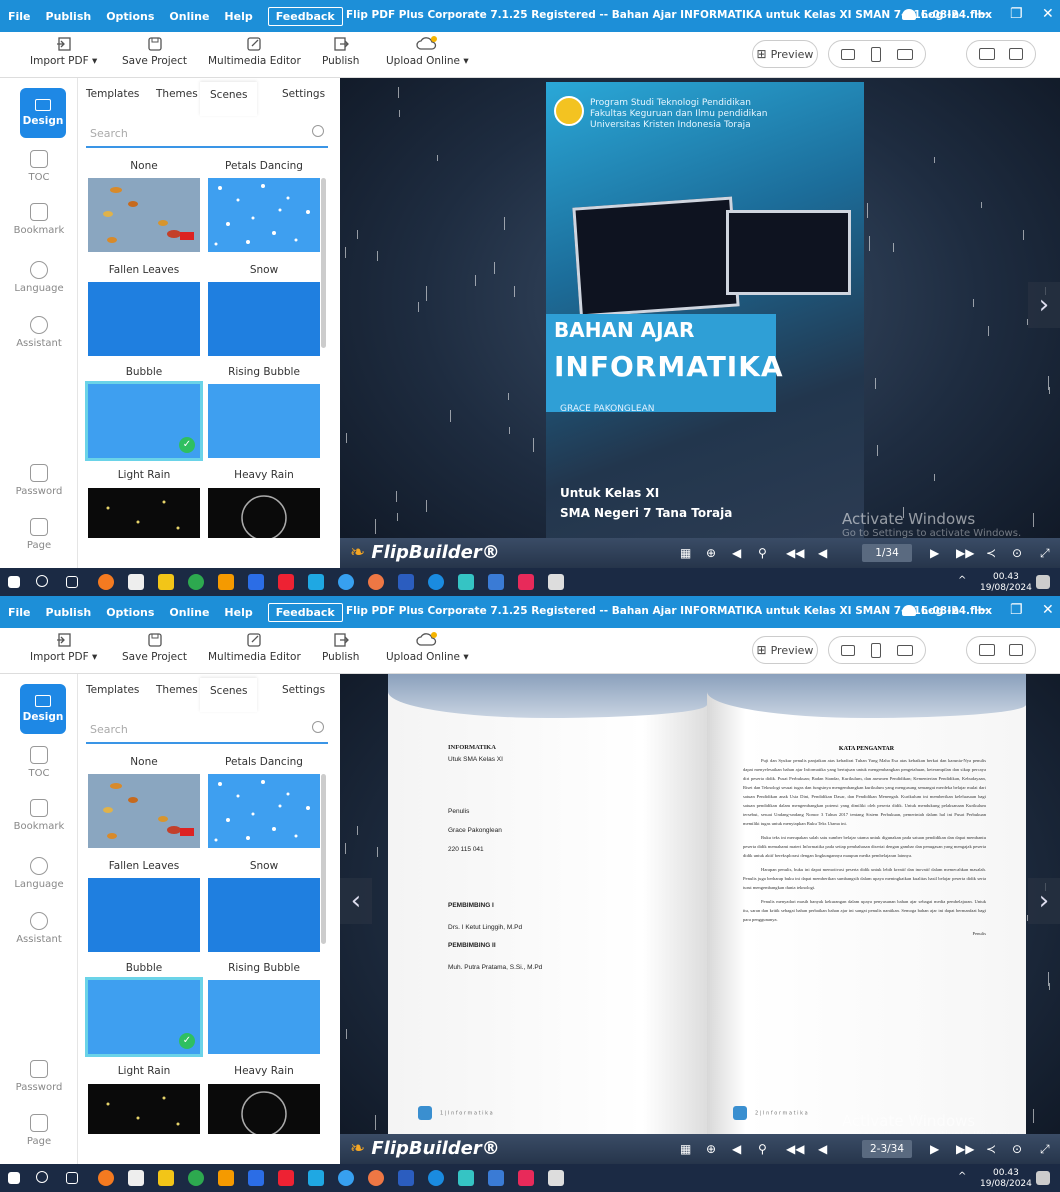 The width and height of the screenshot is (1060, 1192). Describe the element at coordinates (887, 553) in the screenshot. I see `page-indicator: 1/34` at that location.